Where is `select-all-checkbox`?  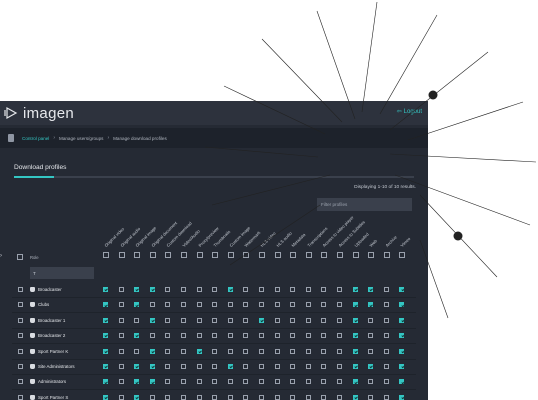 select-all-checkbox is located at coordinates (20, 257).